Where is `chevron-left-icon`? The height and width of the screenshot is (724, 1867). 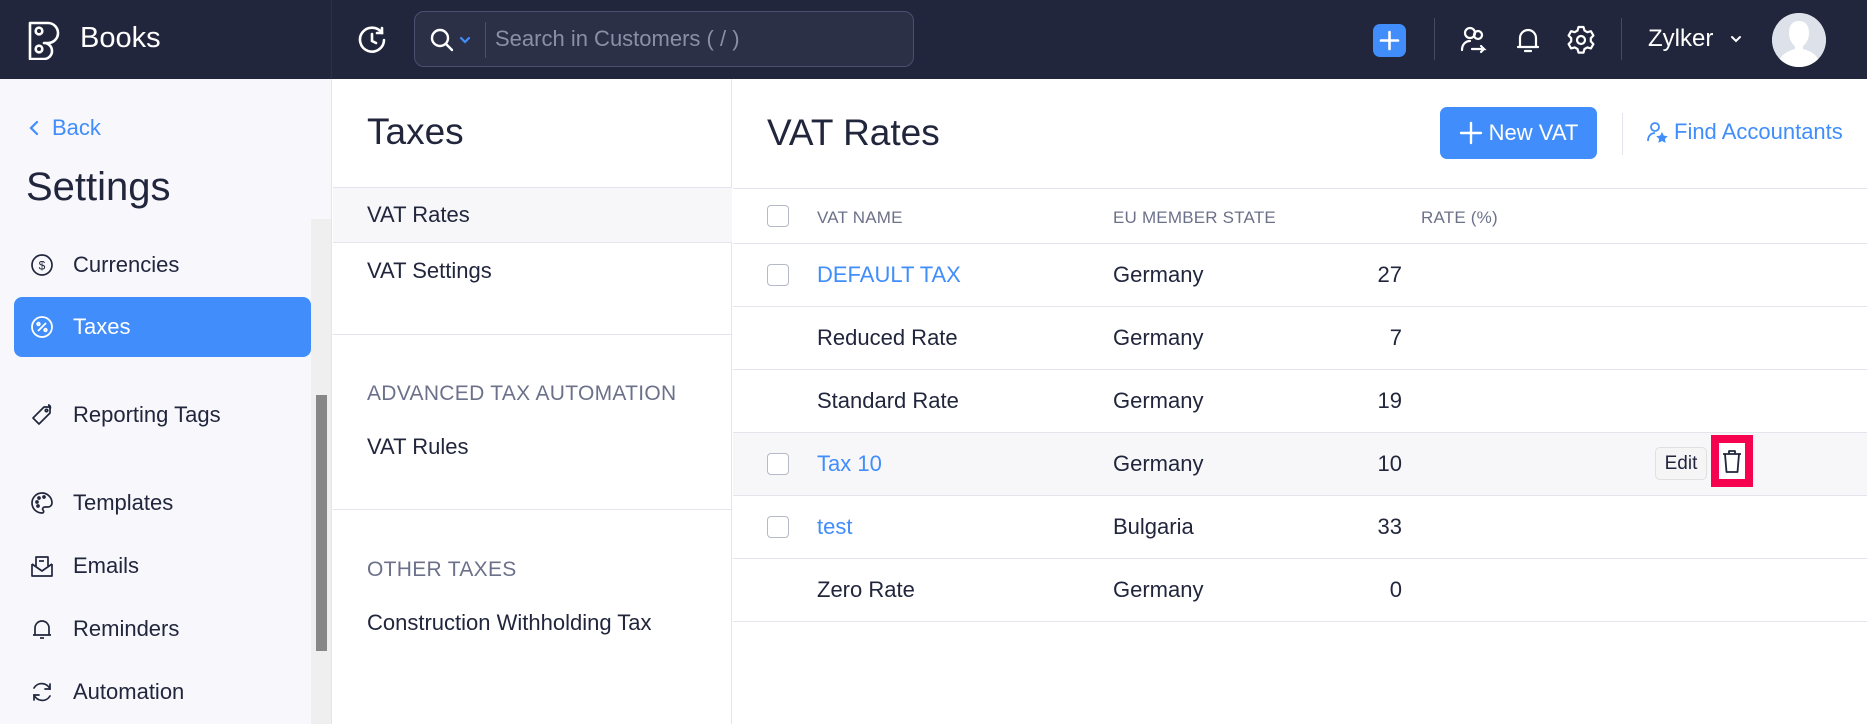 chevron-left-icon is located at coordinates (34, 128).